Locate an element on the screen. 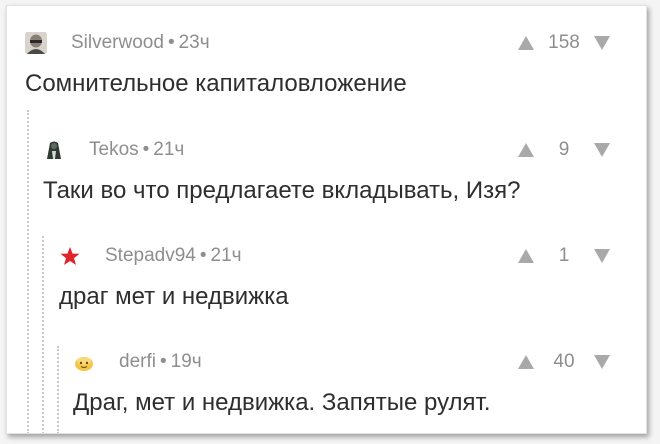  author-name: Tekos is located at coordinates (114, 150).